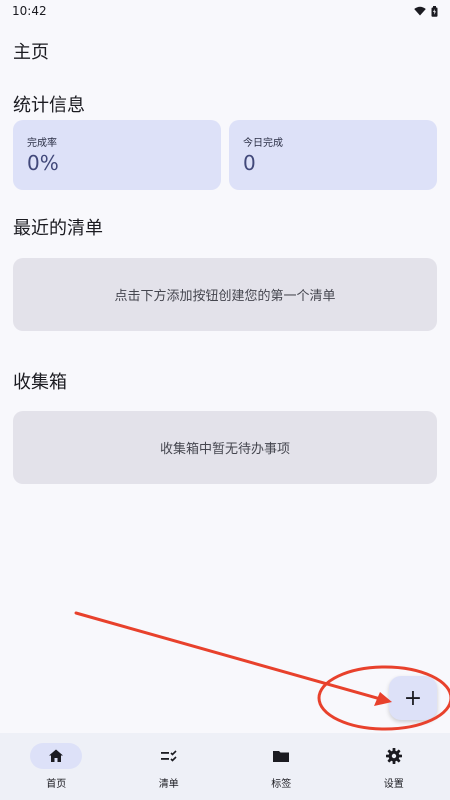 The height and width of the screenshot is (800, 450). I want to click on inbox-empty-text: 收集箱中暂无待办事项, so click(224, 449).